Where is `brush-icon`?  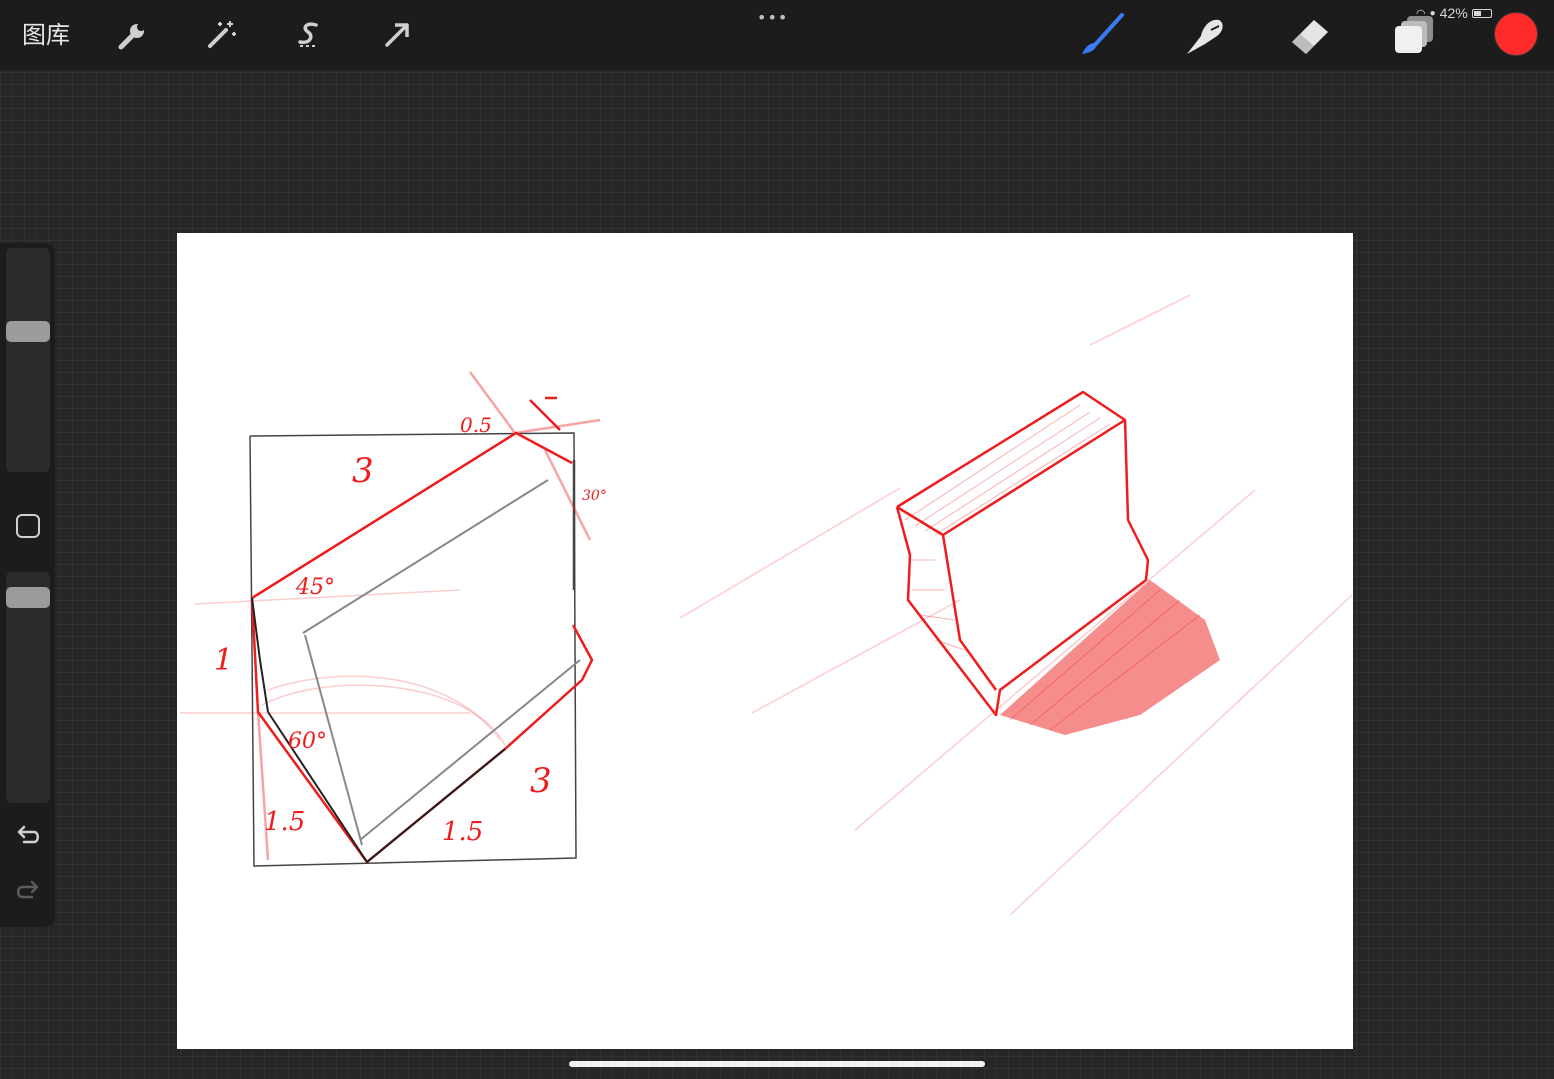
brush-icon is located at coordinates (1102, 35).